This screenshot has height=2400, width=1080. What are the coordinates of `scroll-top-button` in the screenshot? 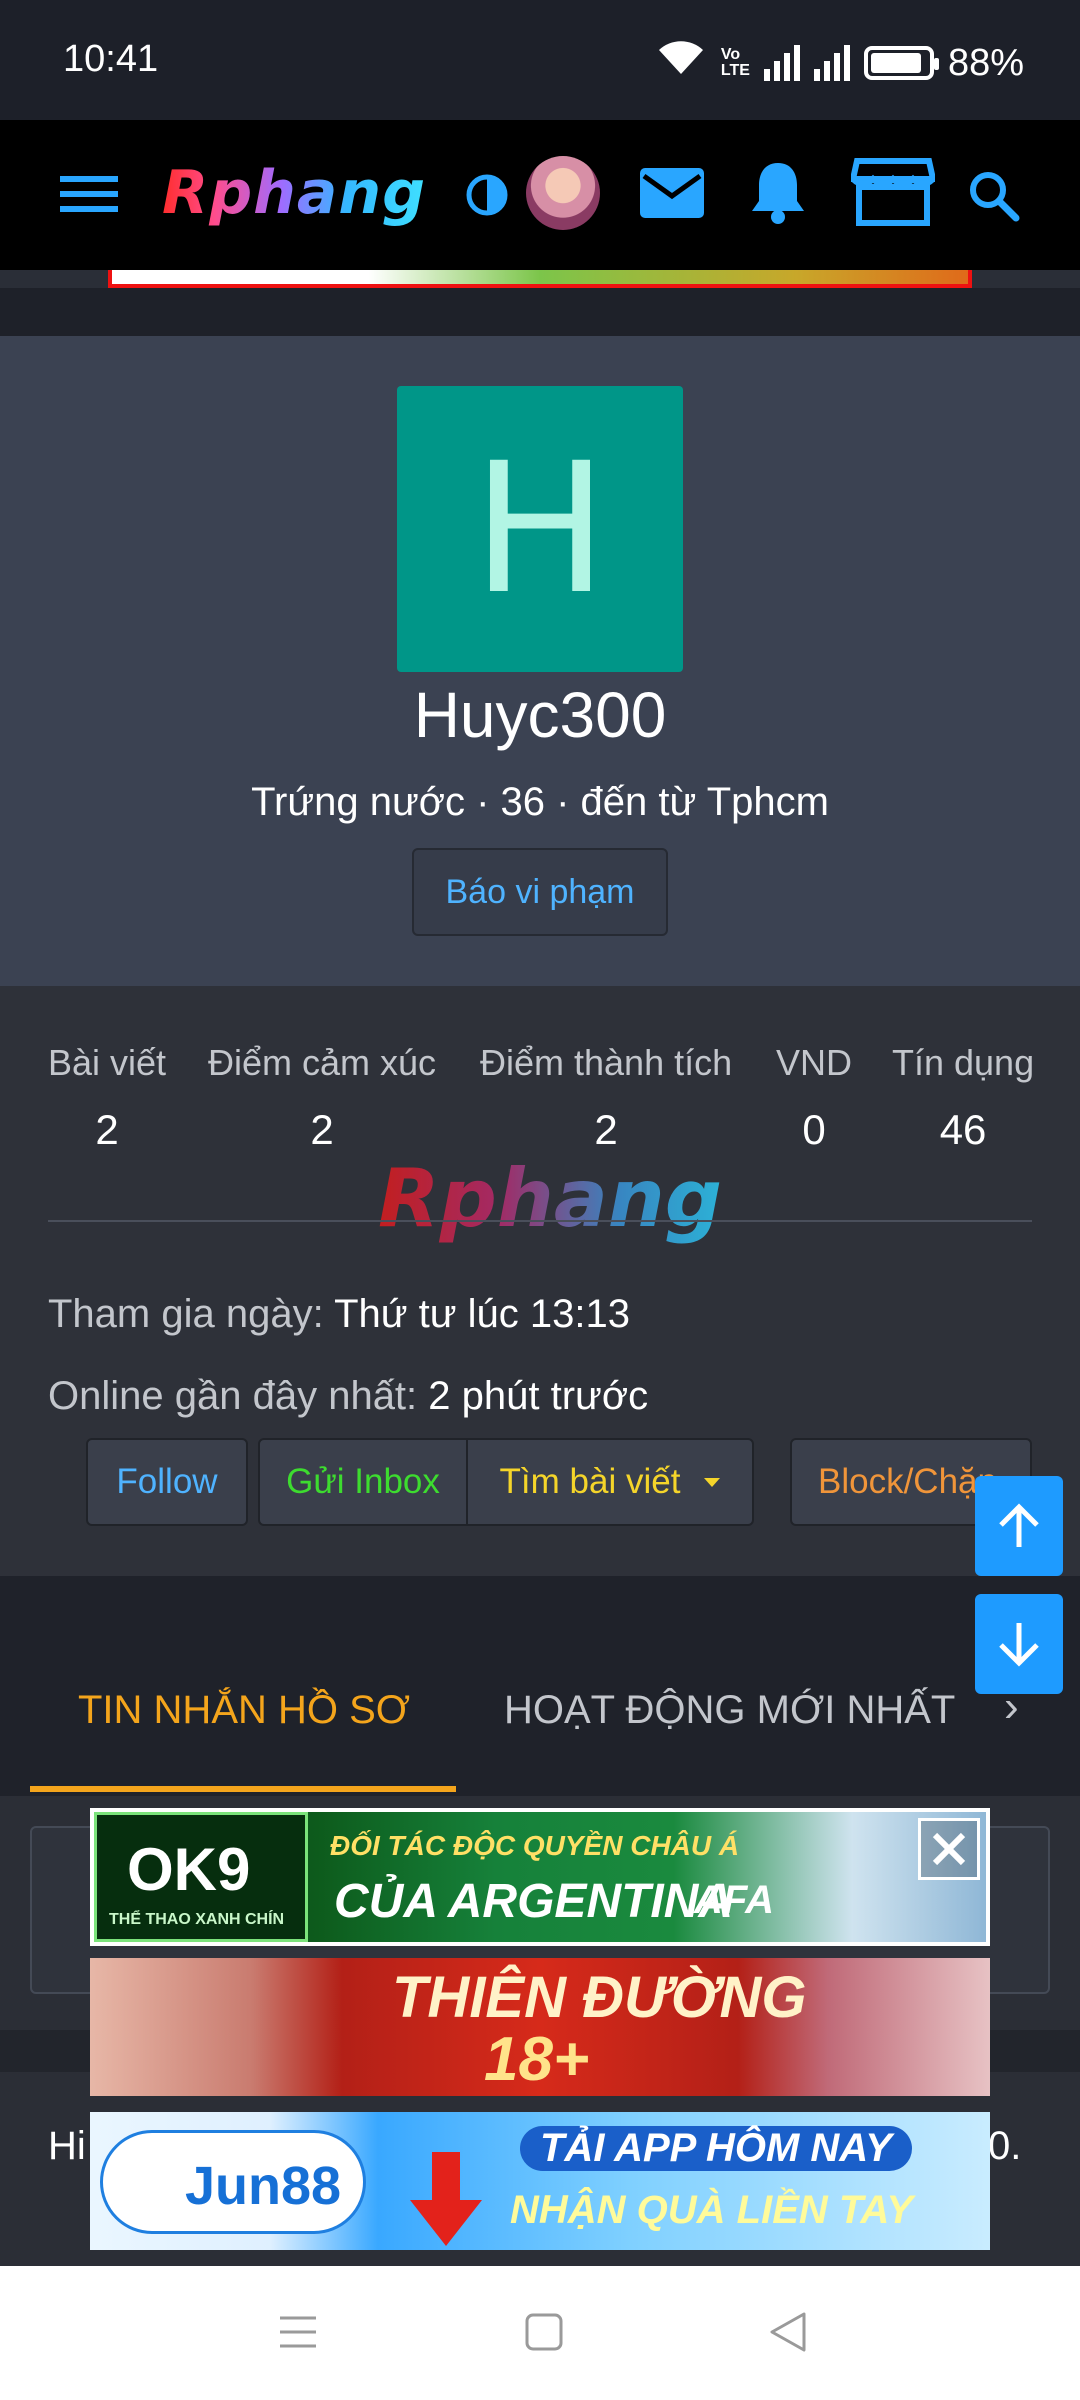 It's located at (1019, 1526).